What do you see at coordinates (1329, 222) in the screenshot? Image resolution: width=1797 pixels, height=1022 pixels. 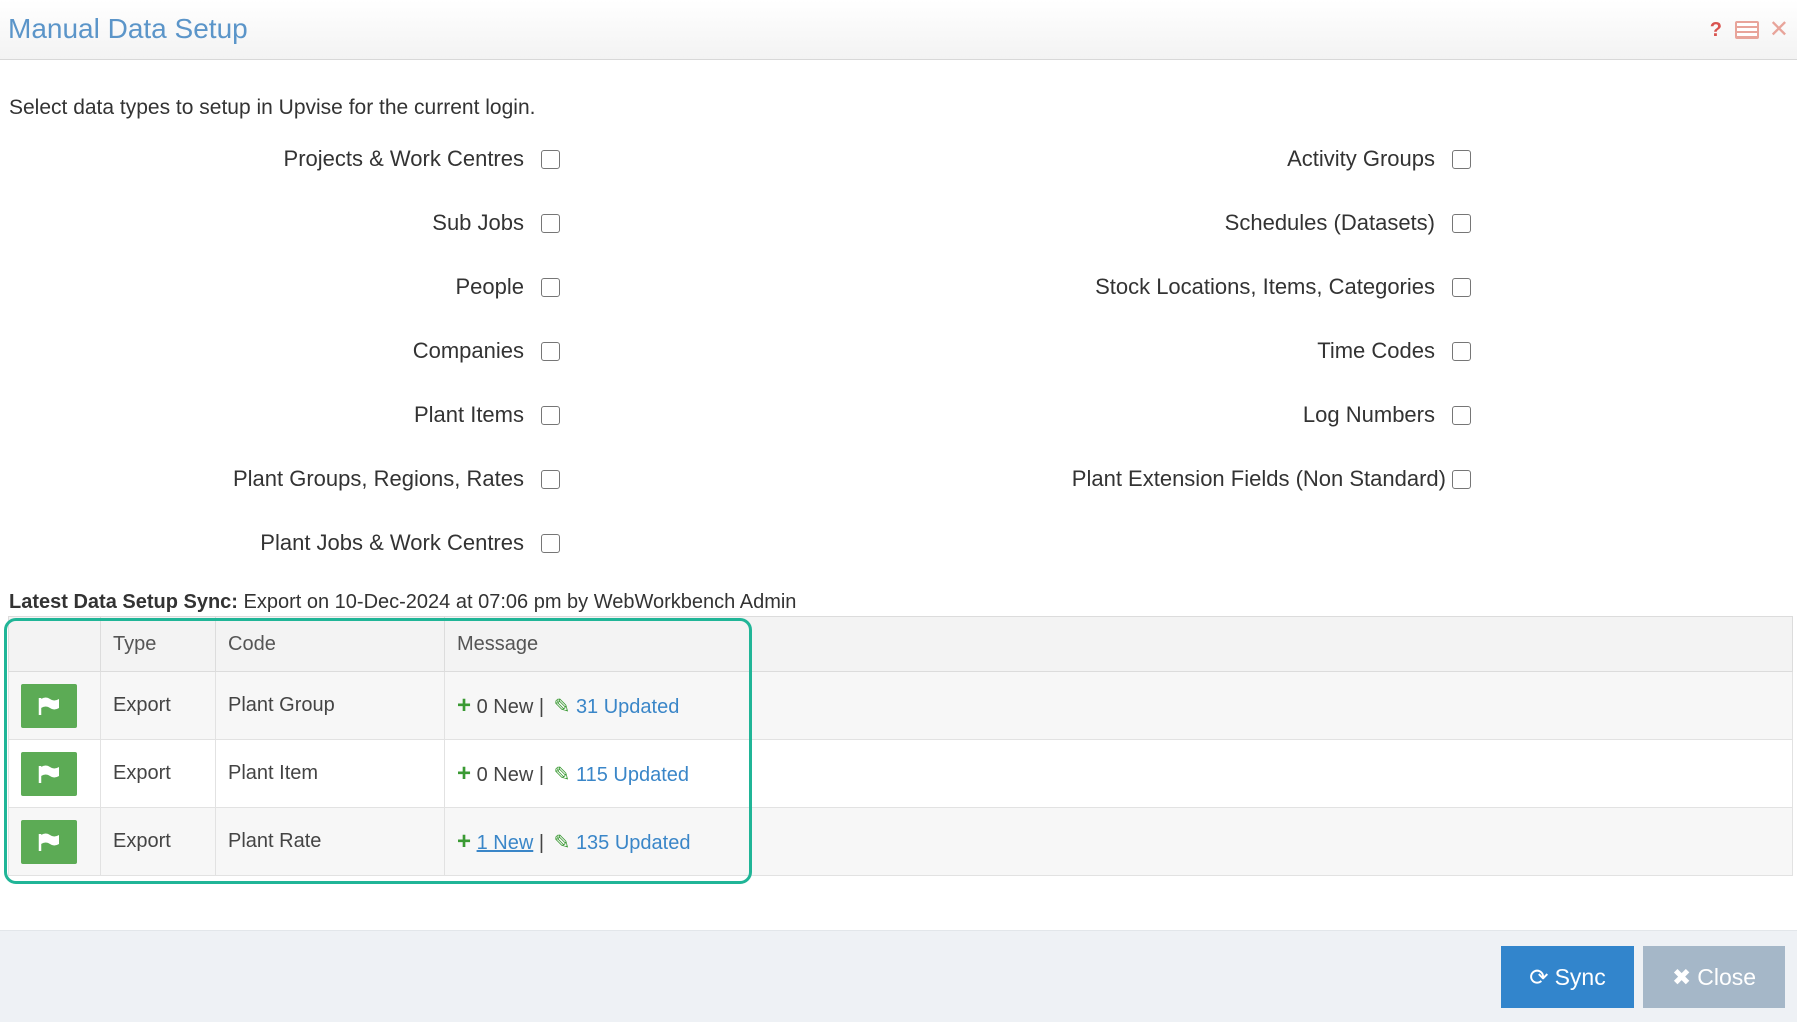 I see `option-label: Schedules (Datasets)` at bounding box center [1329, 222].